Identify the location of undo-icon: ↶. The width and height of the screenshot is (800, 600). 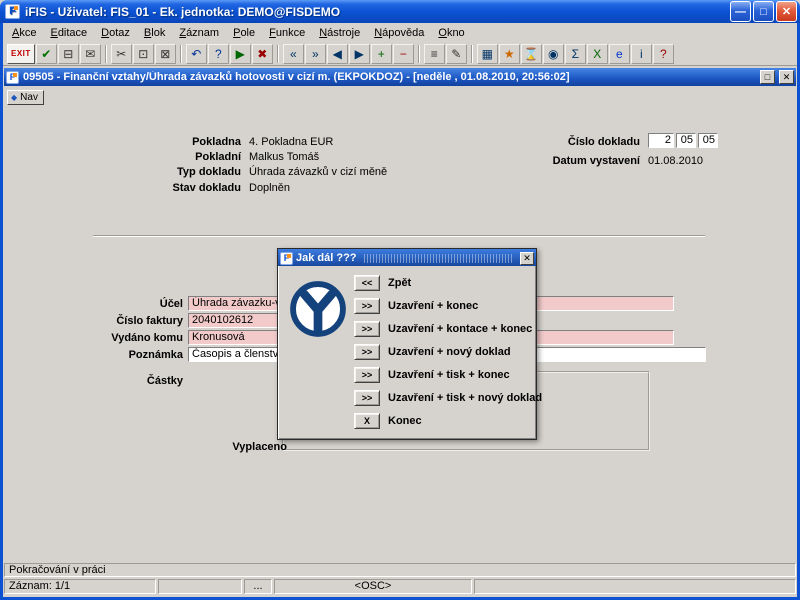
(196, 53).